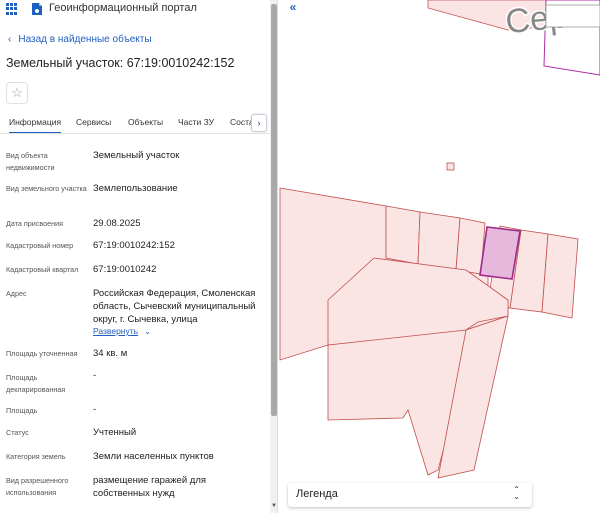 The width and height of the screenshot is (600, 513). I want to click on map-label-box, so click(572, 16).